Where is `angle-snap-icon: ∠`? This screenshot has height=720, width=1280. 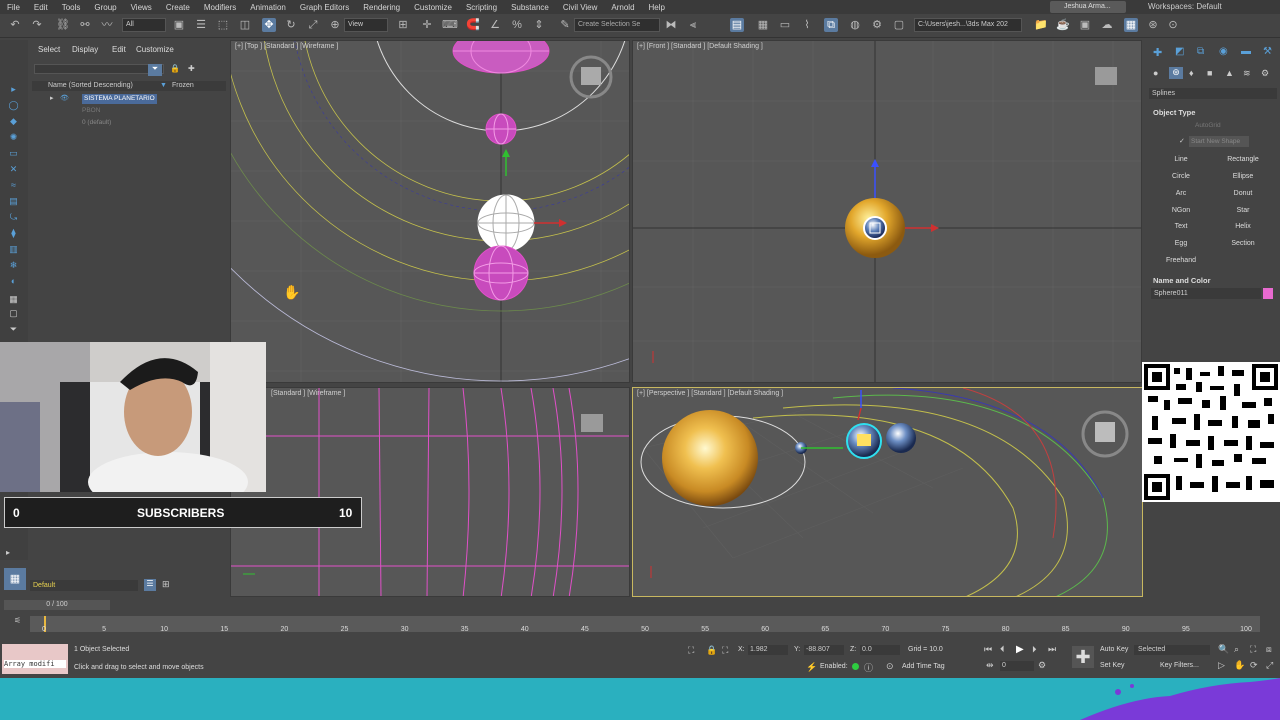
angle-snap-icon: ∠ is located at coordinates (495, 25).